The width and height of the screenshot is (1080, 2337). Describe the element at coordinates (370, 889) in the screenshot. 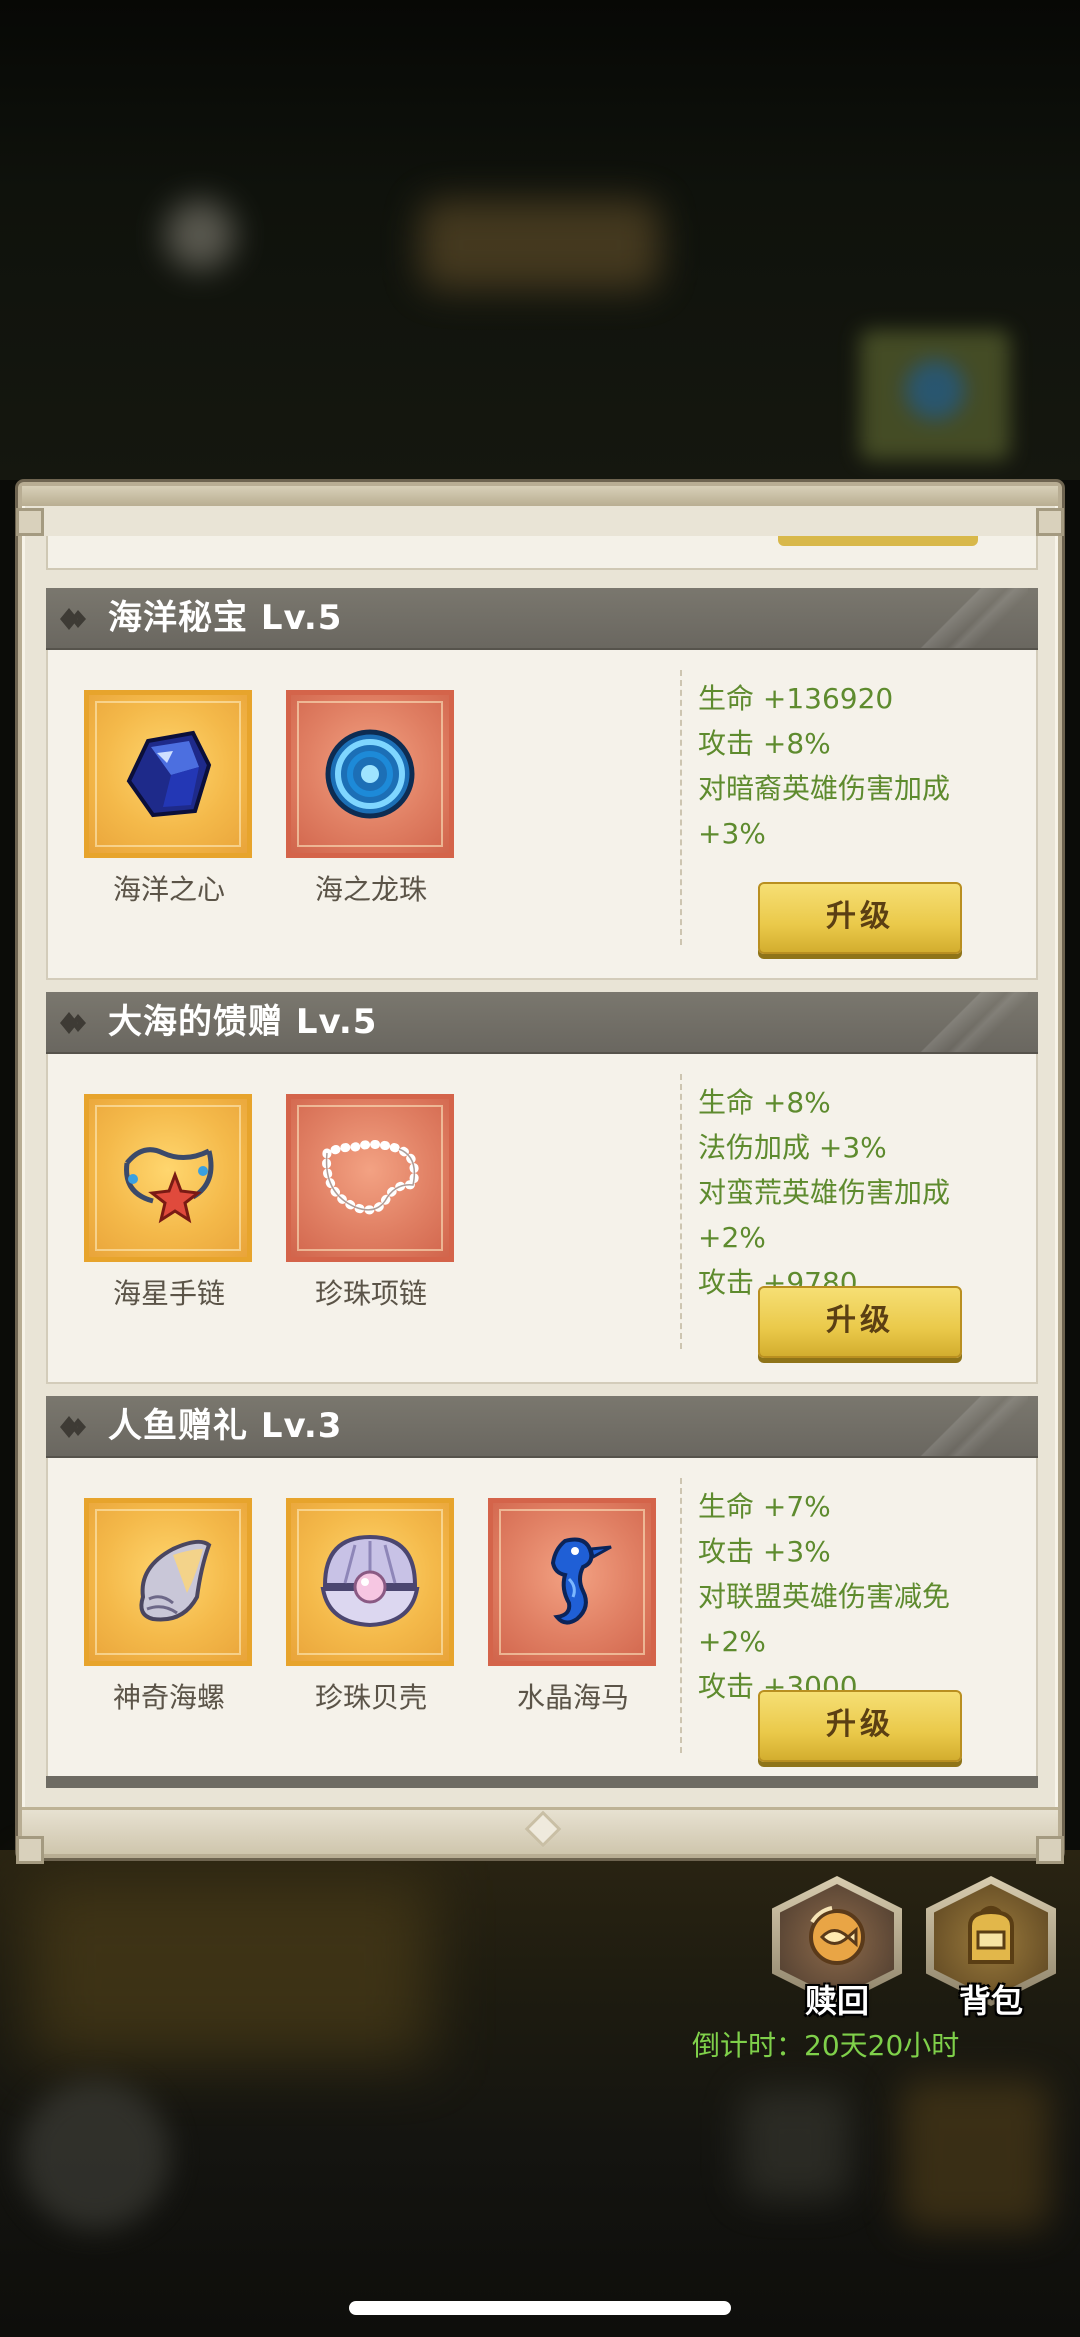

I see `item-name: 海之龙珠` at that location.